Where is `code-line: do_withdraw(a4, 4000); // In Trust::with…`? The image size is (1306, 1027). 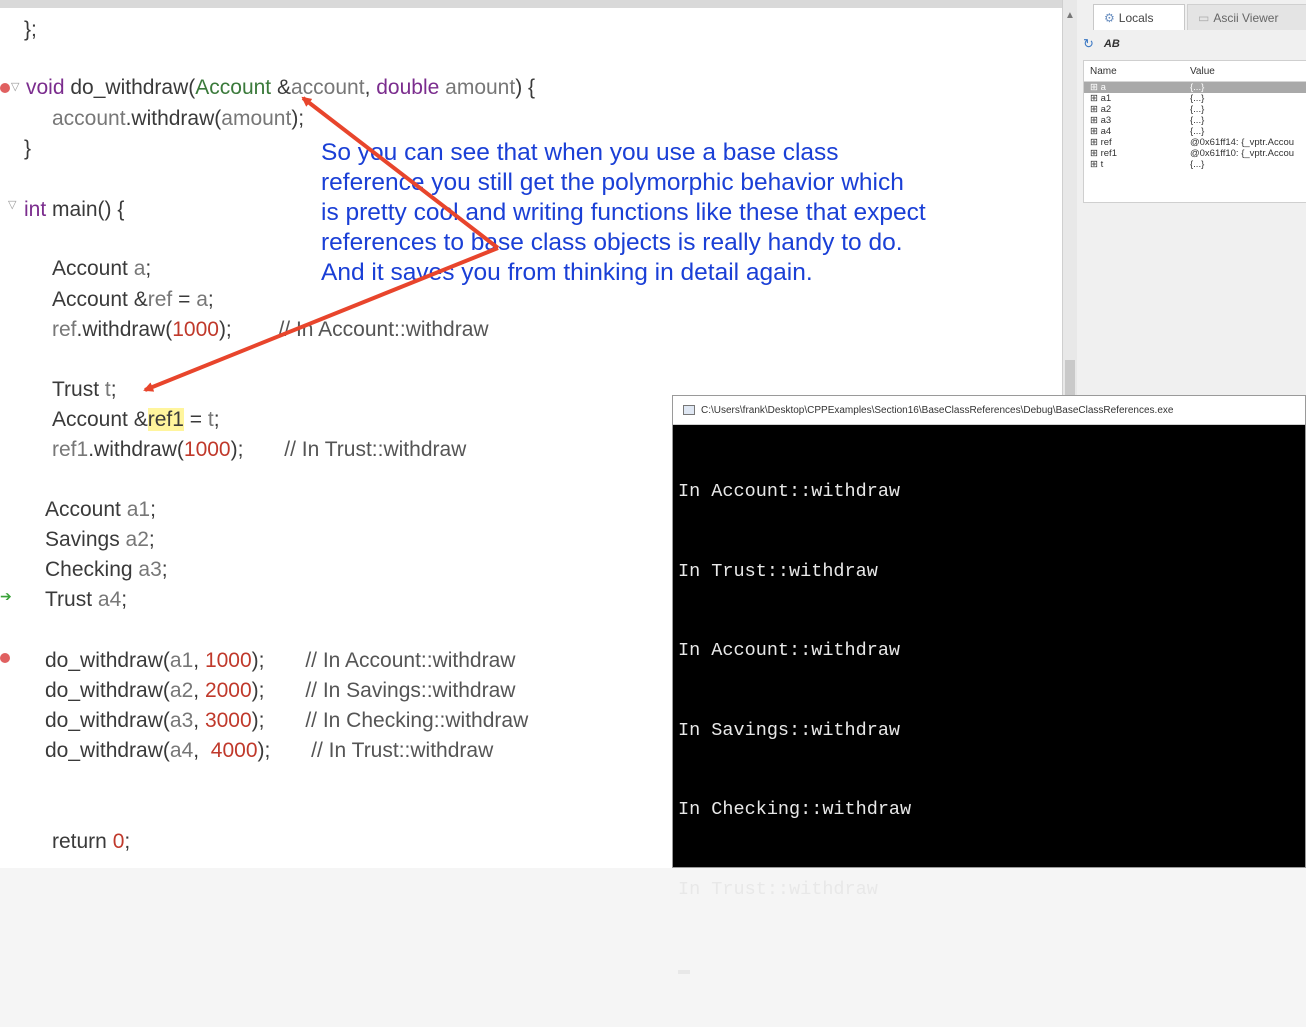
code-line: do_withdraw(a4, 4000); // In Trust::with… is located at coordinates (269, 751).